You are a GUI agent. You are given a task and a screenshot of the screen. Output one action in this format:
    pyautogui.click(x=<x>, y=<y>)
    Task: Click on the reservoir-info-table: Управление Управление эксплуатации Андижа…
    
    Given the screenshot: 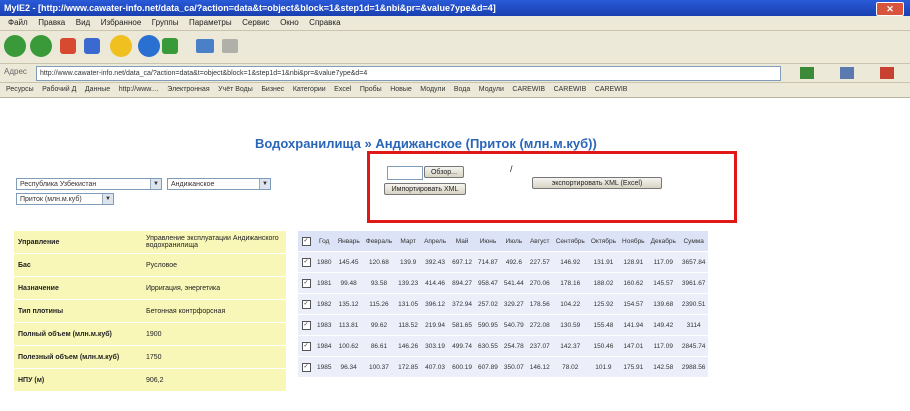 What is the action you would take?
    pyautogui.click(x=150, y=311)
    